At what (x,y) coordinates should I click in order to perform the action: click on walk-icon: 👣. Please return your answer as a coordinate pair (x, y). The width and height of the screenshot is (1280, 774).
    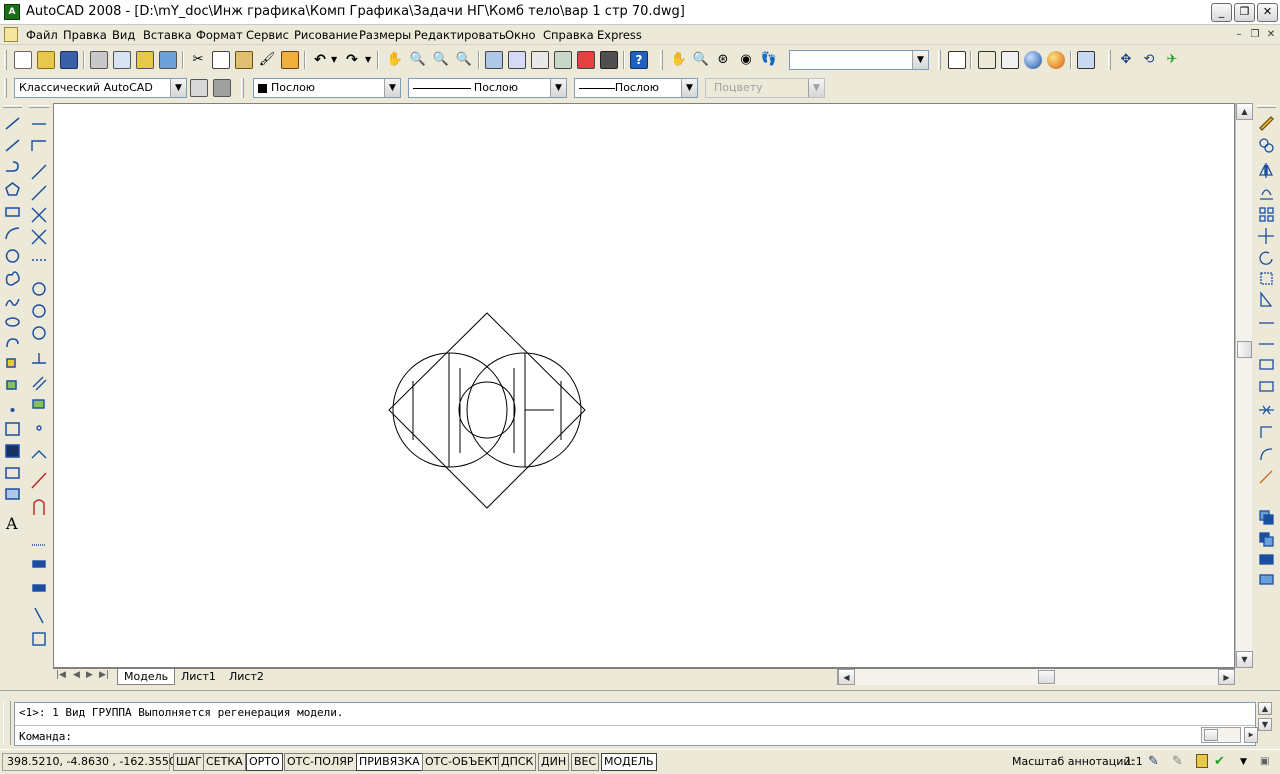
    Looking at the image, I should click on (769, 60).